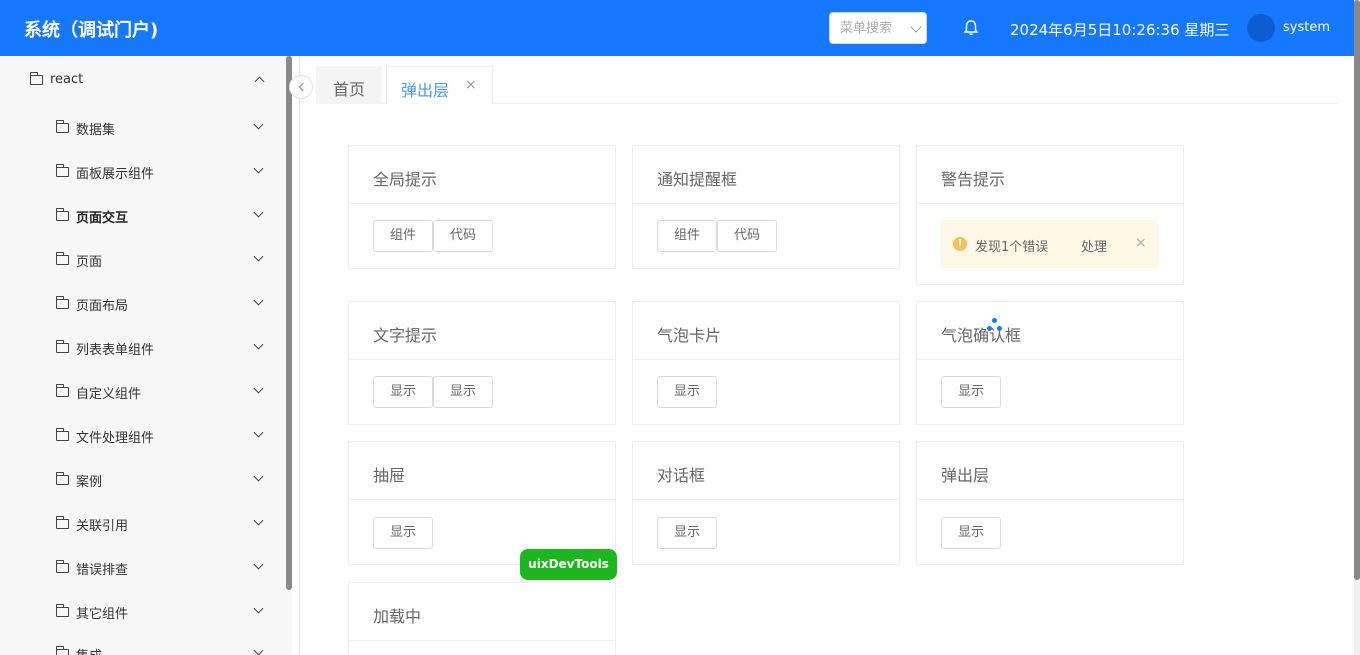 The height and width of the screenshot is (655, 1360). What do you see at coordinates (162, 216) in the screenshot?
I see `sidebar-item-page-interaction: 页面交互` at bounding box center [162, 216].